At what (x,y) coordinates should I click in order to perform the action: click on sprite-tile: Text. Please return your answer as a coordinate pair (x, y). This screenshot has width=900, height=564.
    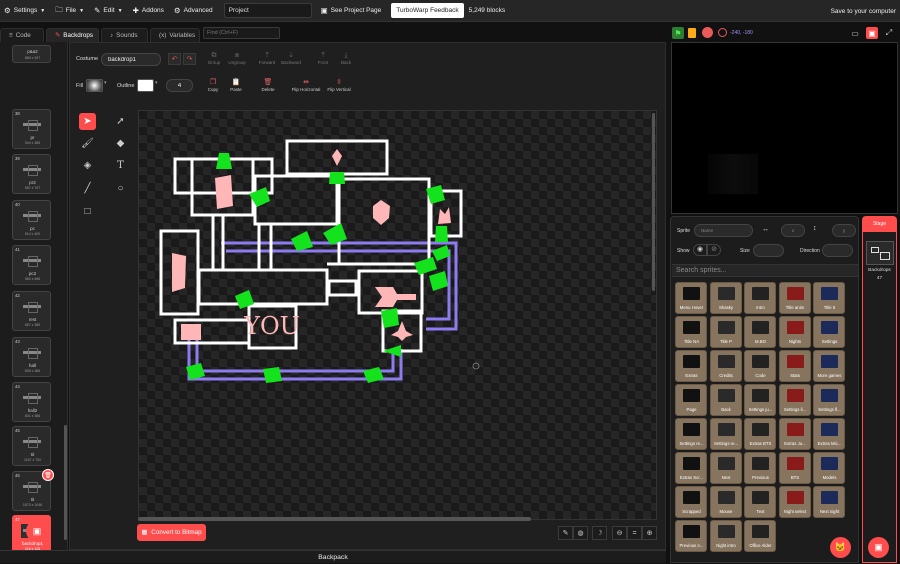
    Looking at the image, I should click on (760, 502).